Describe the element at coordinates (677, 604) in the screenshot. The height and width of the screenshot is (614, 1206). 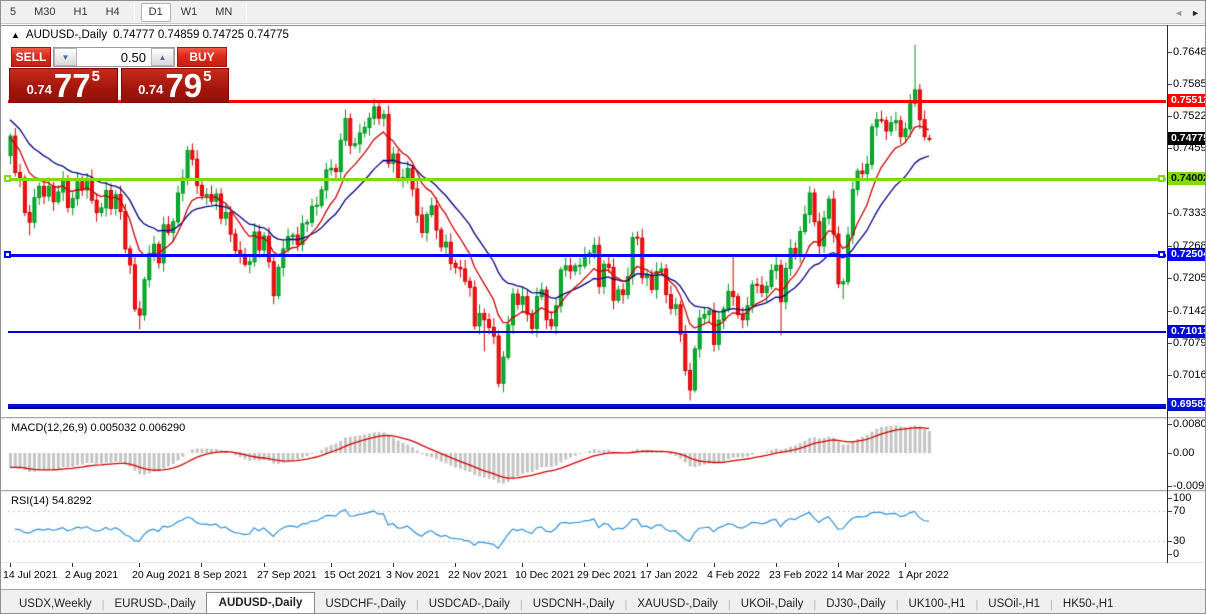
I see `chart-tab-xauusd: XAUUSD-,Daily` at that location.